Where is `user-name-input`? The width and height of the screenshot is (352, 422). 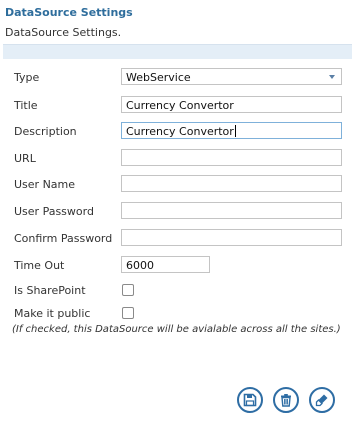
user-name-input is located at coordinates (231, 183).